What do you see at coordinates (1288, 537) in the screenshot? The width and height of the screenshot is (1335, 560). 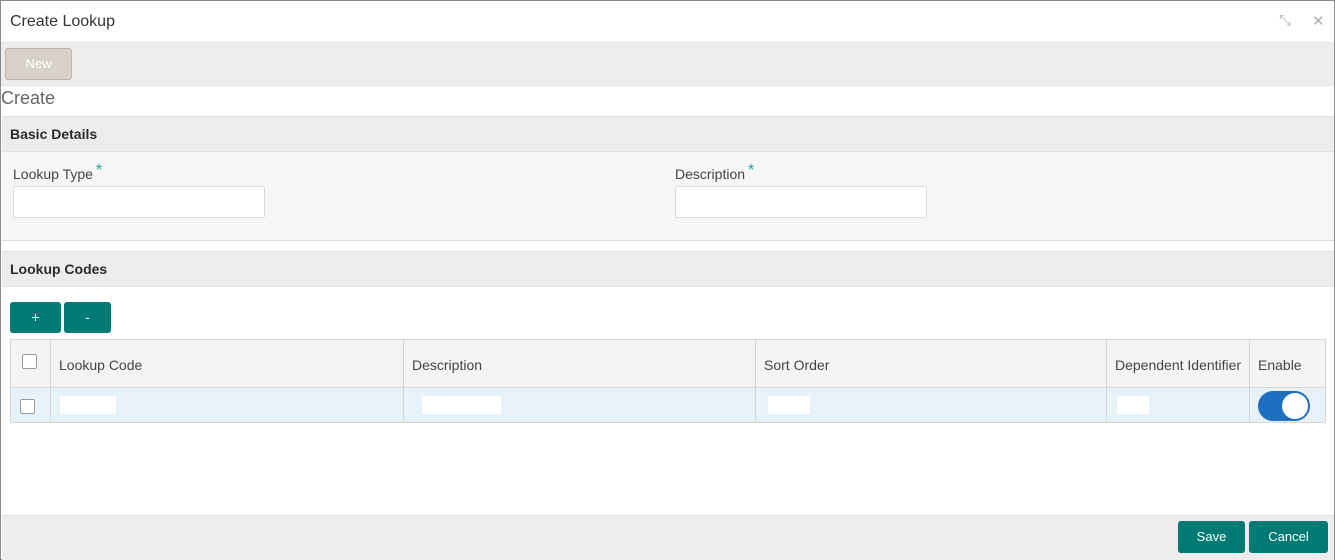 I see `cancel-button: Cancel` at bounding box center [1288, 537].